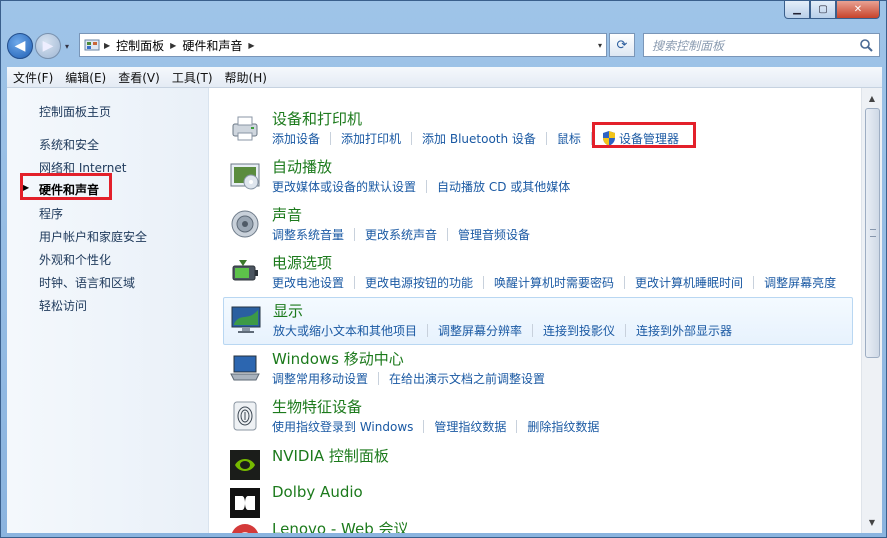 The height and width of the screenshot is (538, 887). Describe the element at coordinates (48, 46) in the screenshot. I see `forward-button: ▶` at that location.